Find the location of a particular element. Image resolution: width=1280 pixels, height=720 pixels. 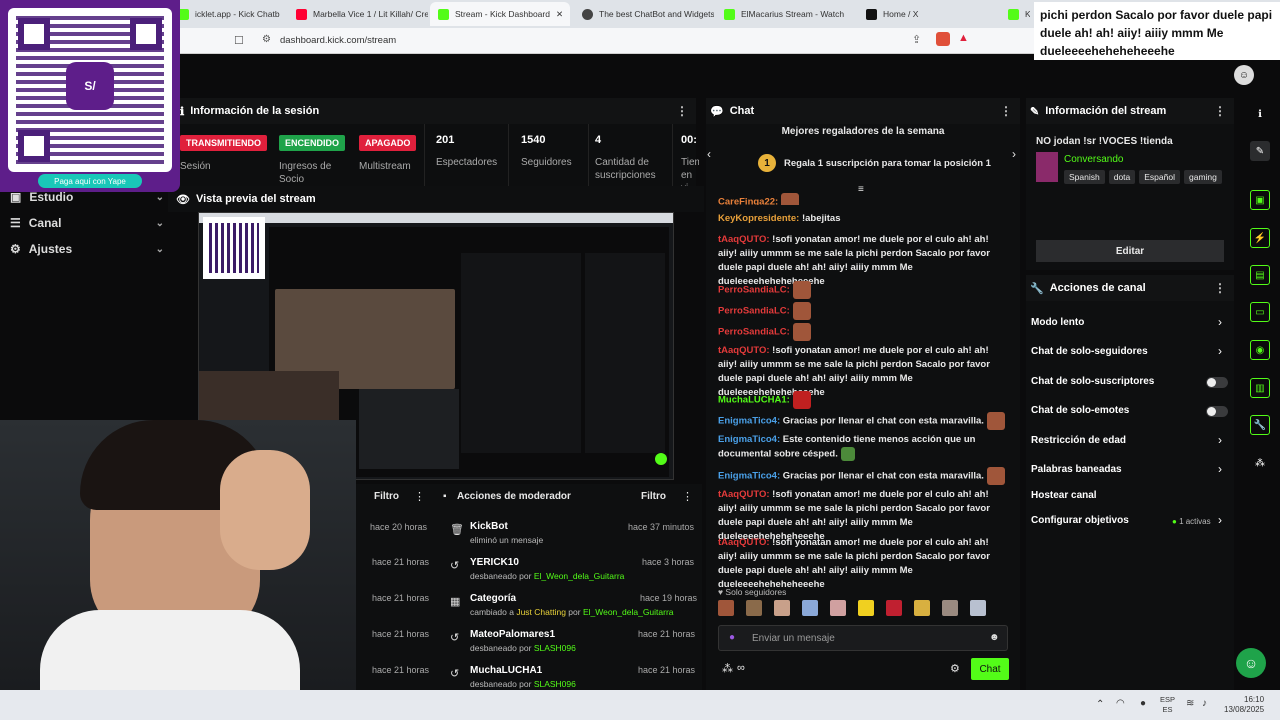

infinity-icon: ∞ is located at coordinates (741, 668).